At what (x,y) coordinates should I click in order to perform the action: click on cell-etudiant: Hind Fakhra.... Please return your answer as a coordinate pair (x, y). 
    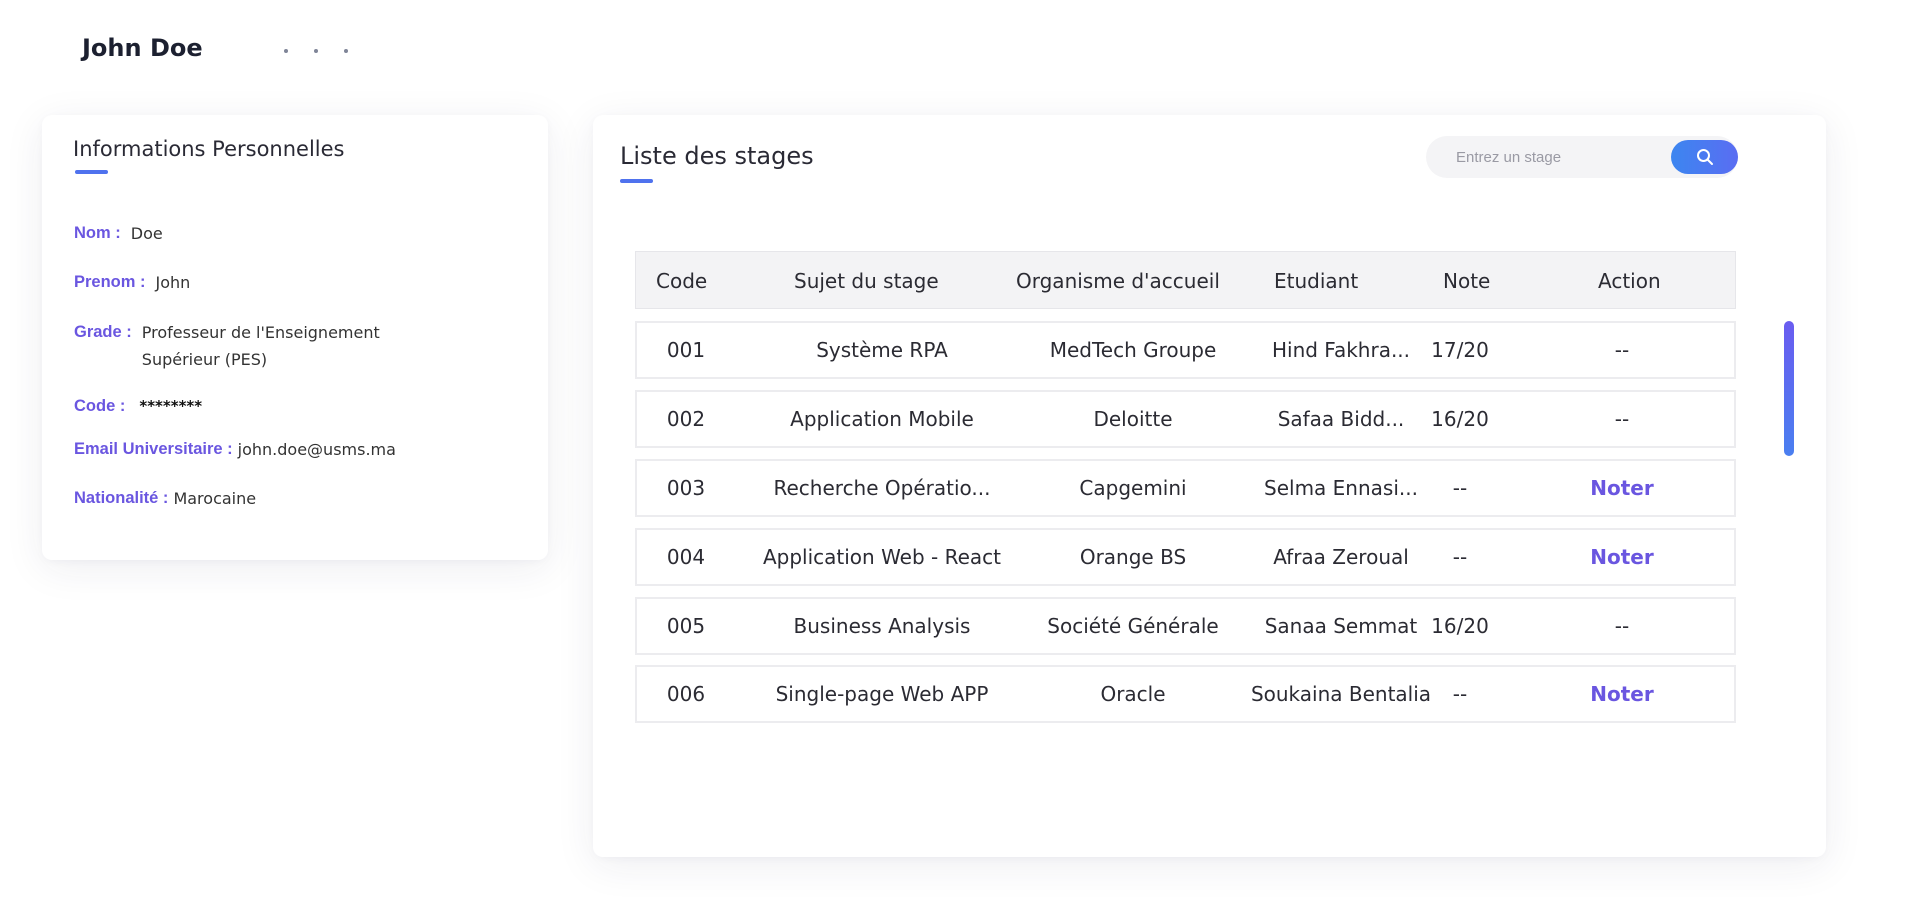
    Looking at the image, I should click on (1341, 350).